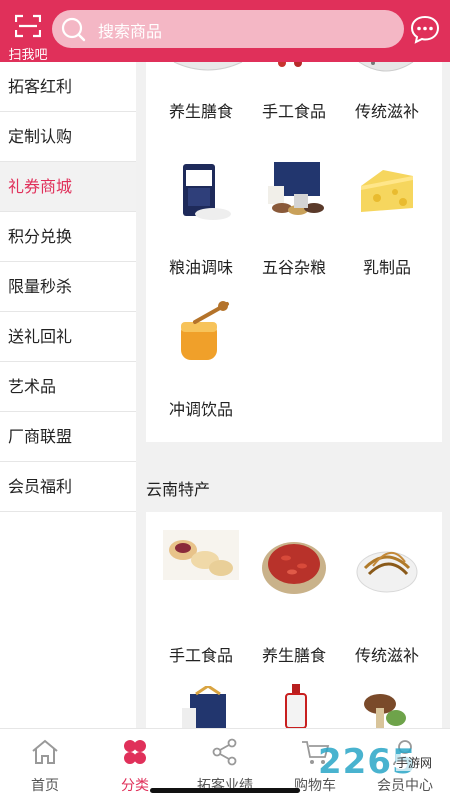 Image resolution: width=450 pixels, height=800 pixels. I want to click on category-label: 冲调饮品, so click(200, 409).